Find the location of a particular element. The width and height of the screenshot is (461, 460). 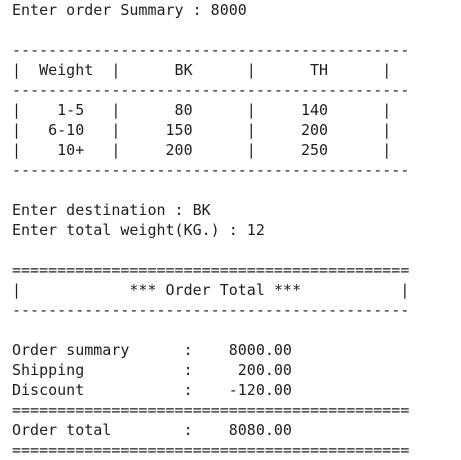

table-row: | 6-10 | 150 | 200 | is located at coordinates (202, 130).